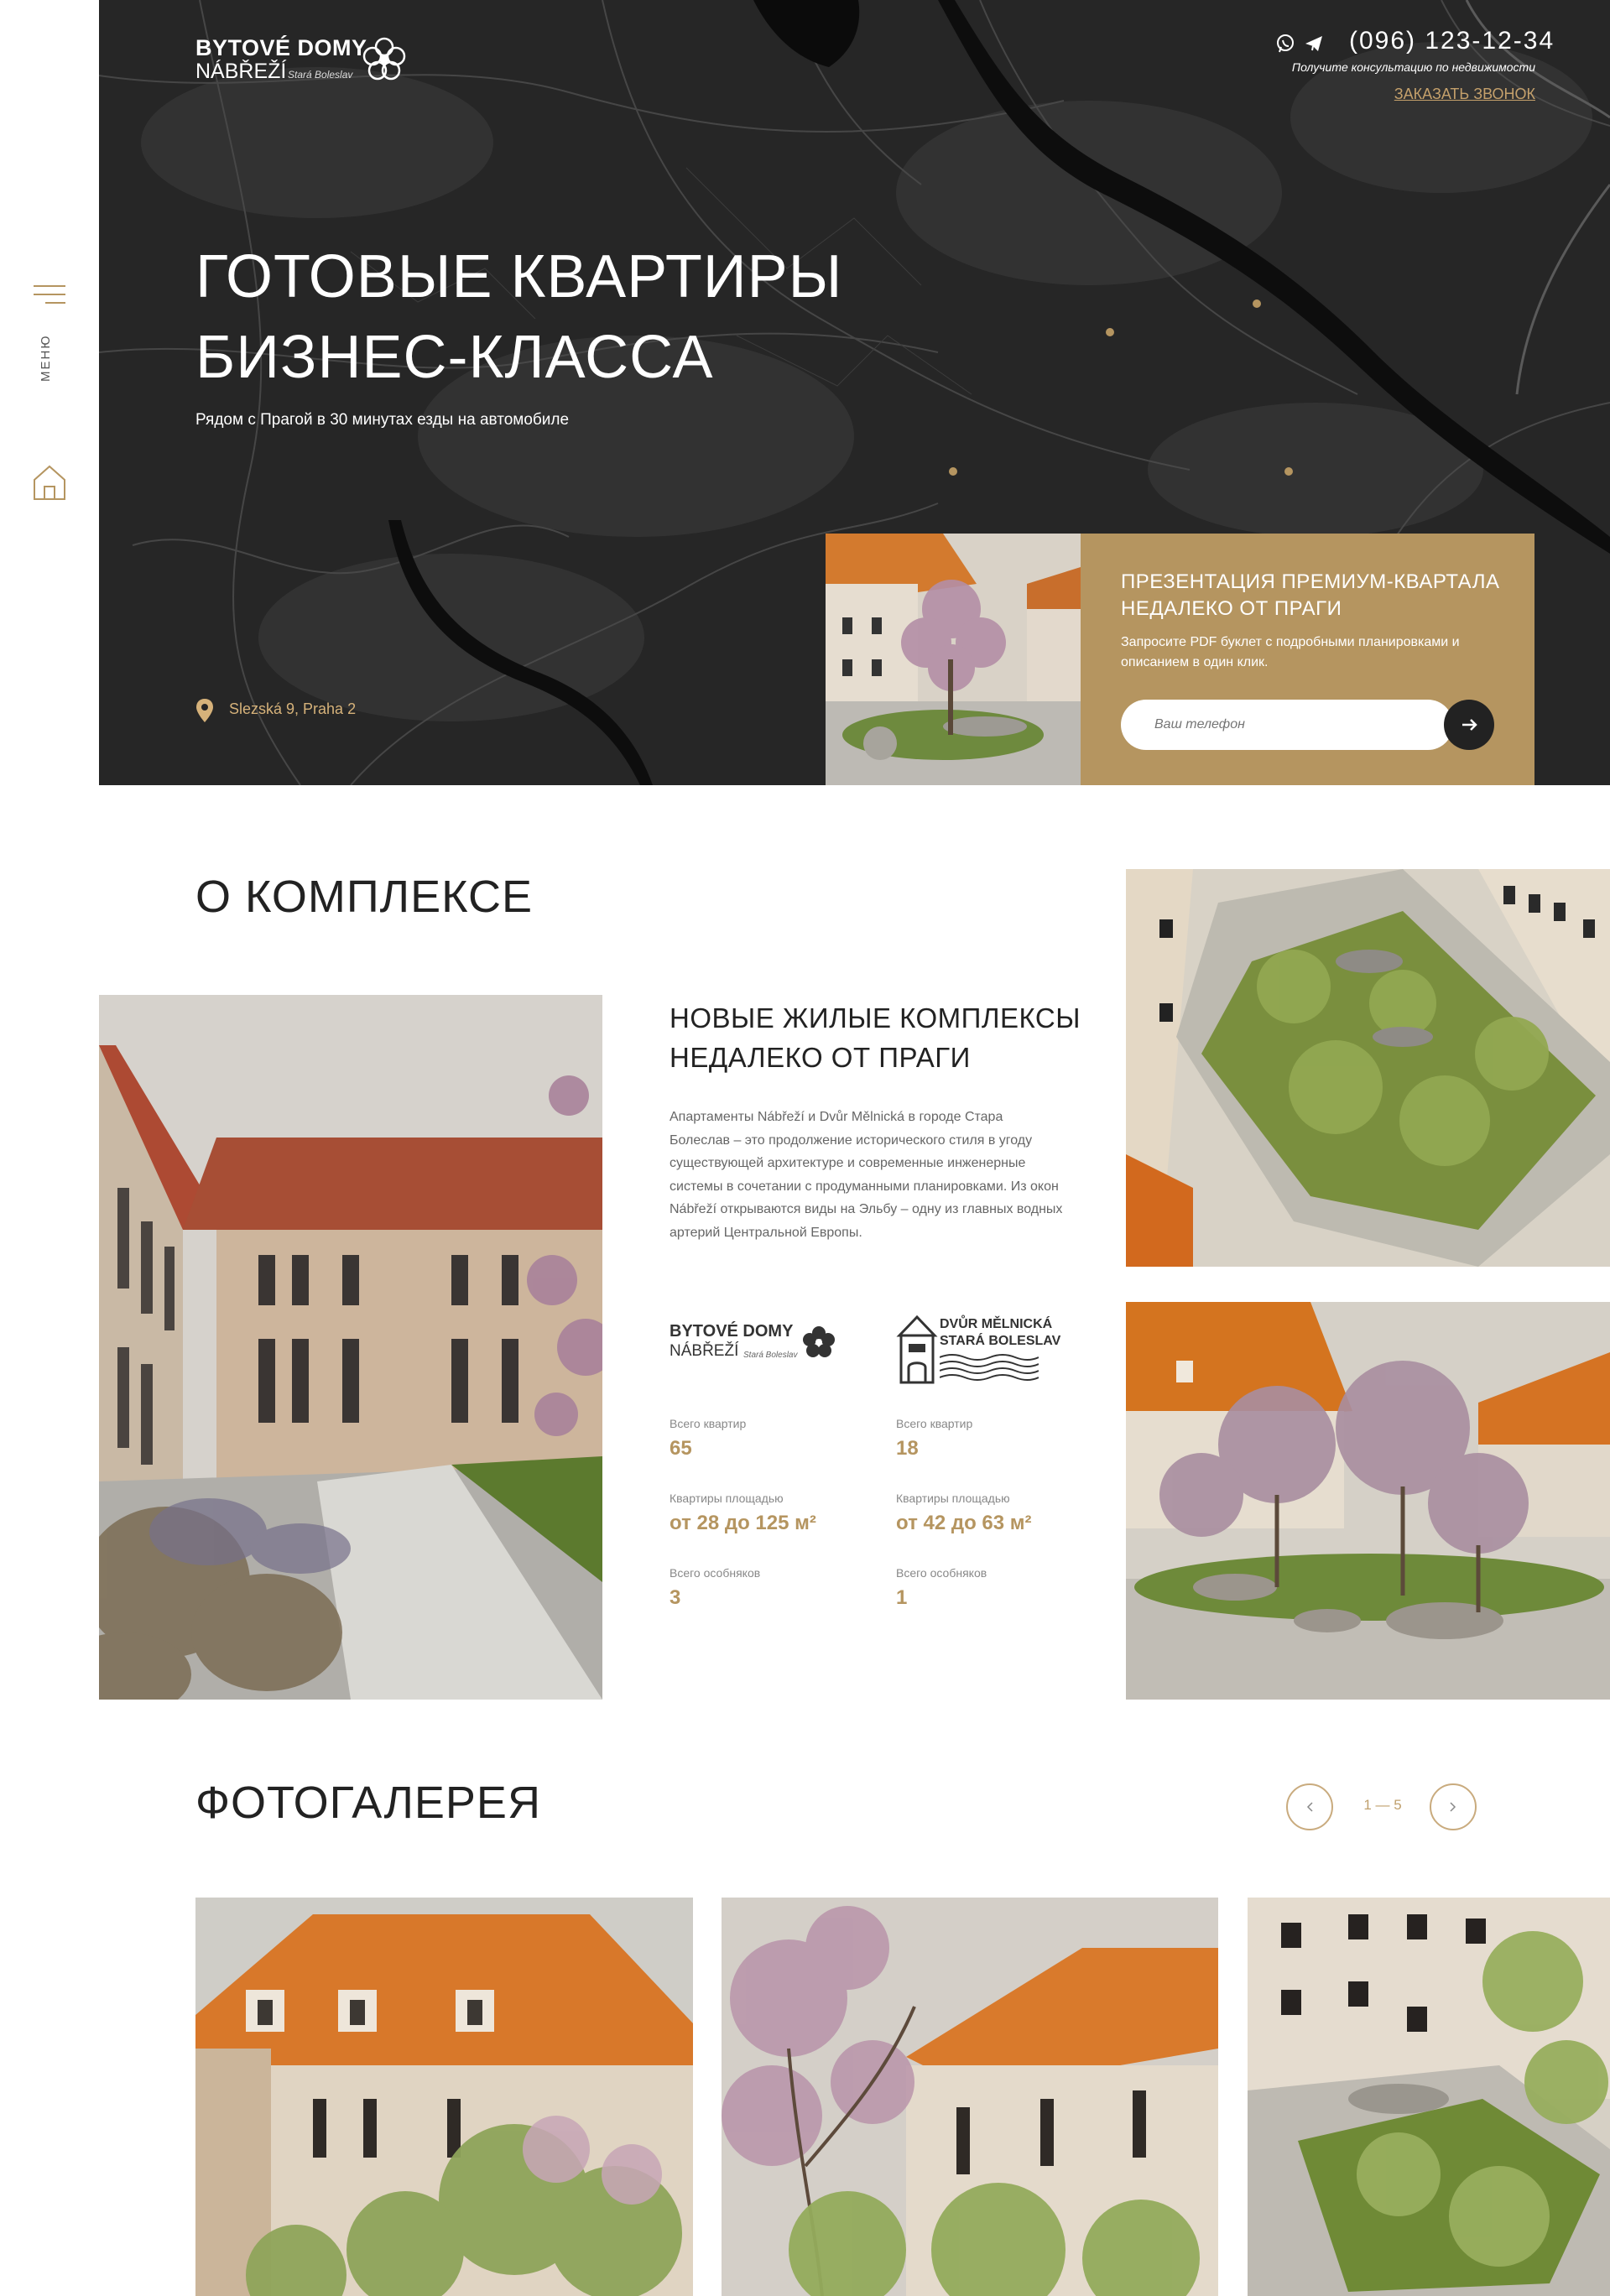  I want to click on courtyard-aerial-image, so click(1368, 1068).